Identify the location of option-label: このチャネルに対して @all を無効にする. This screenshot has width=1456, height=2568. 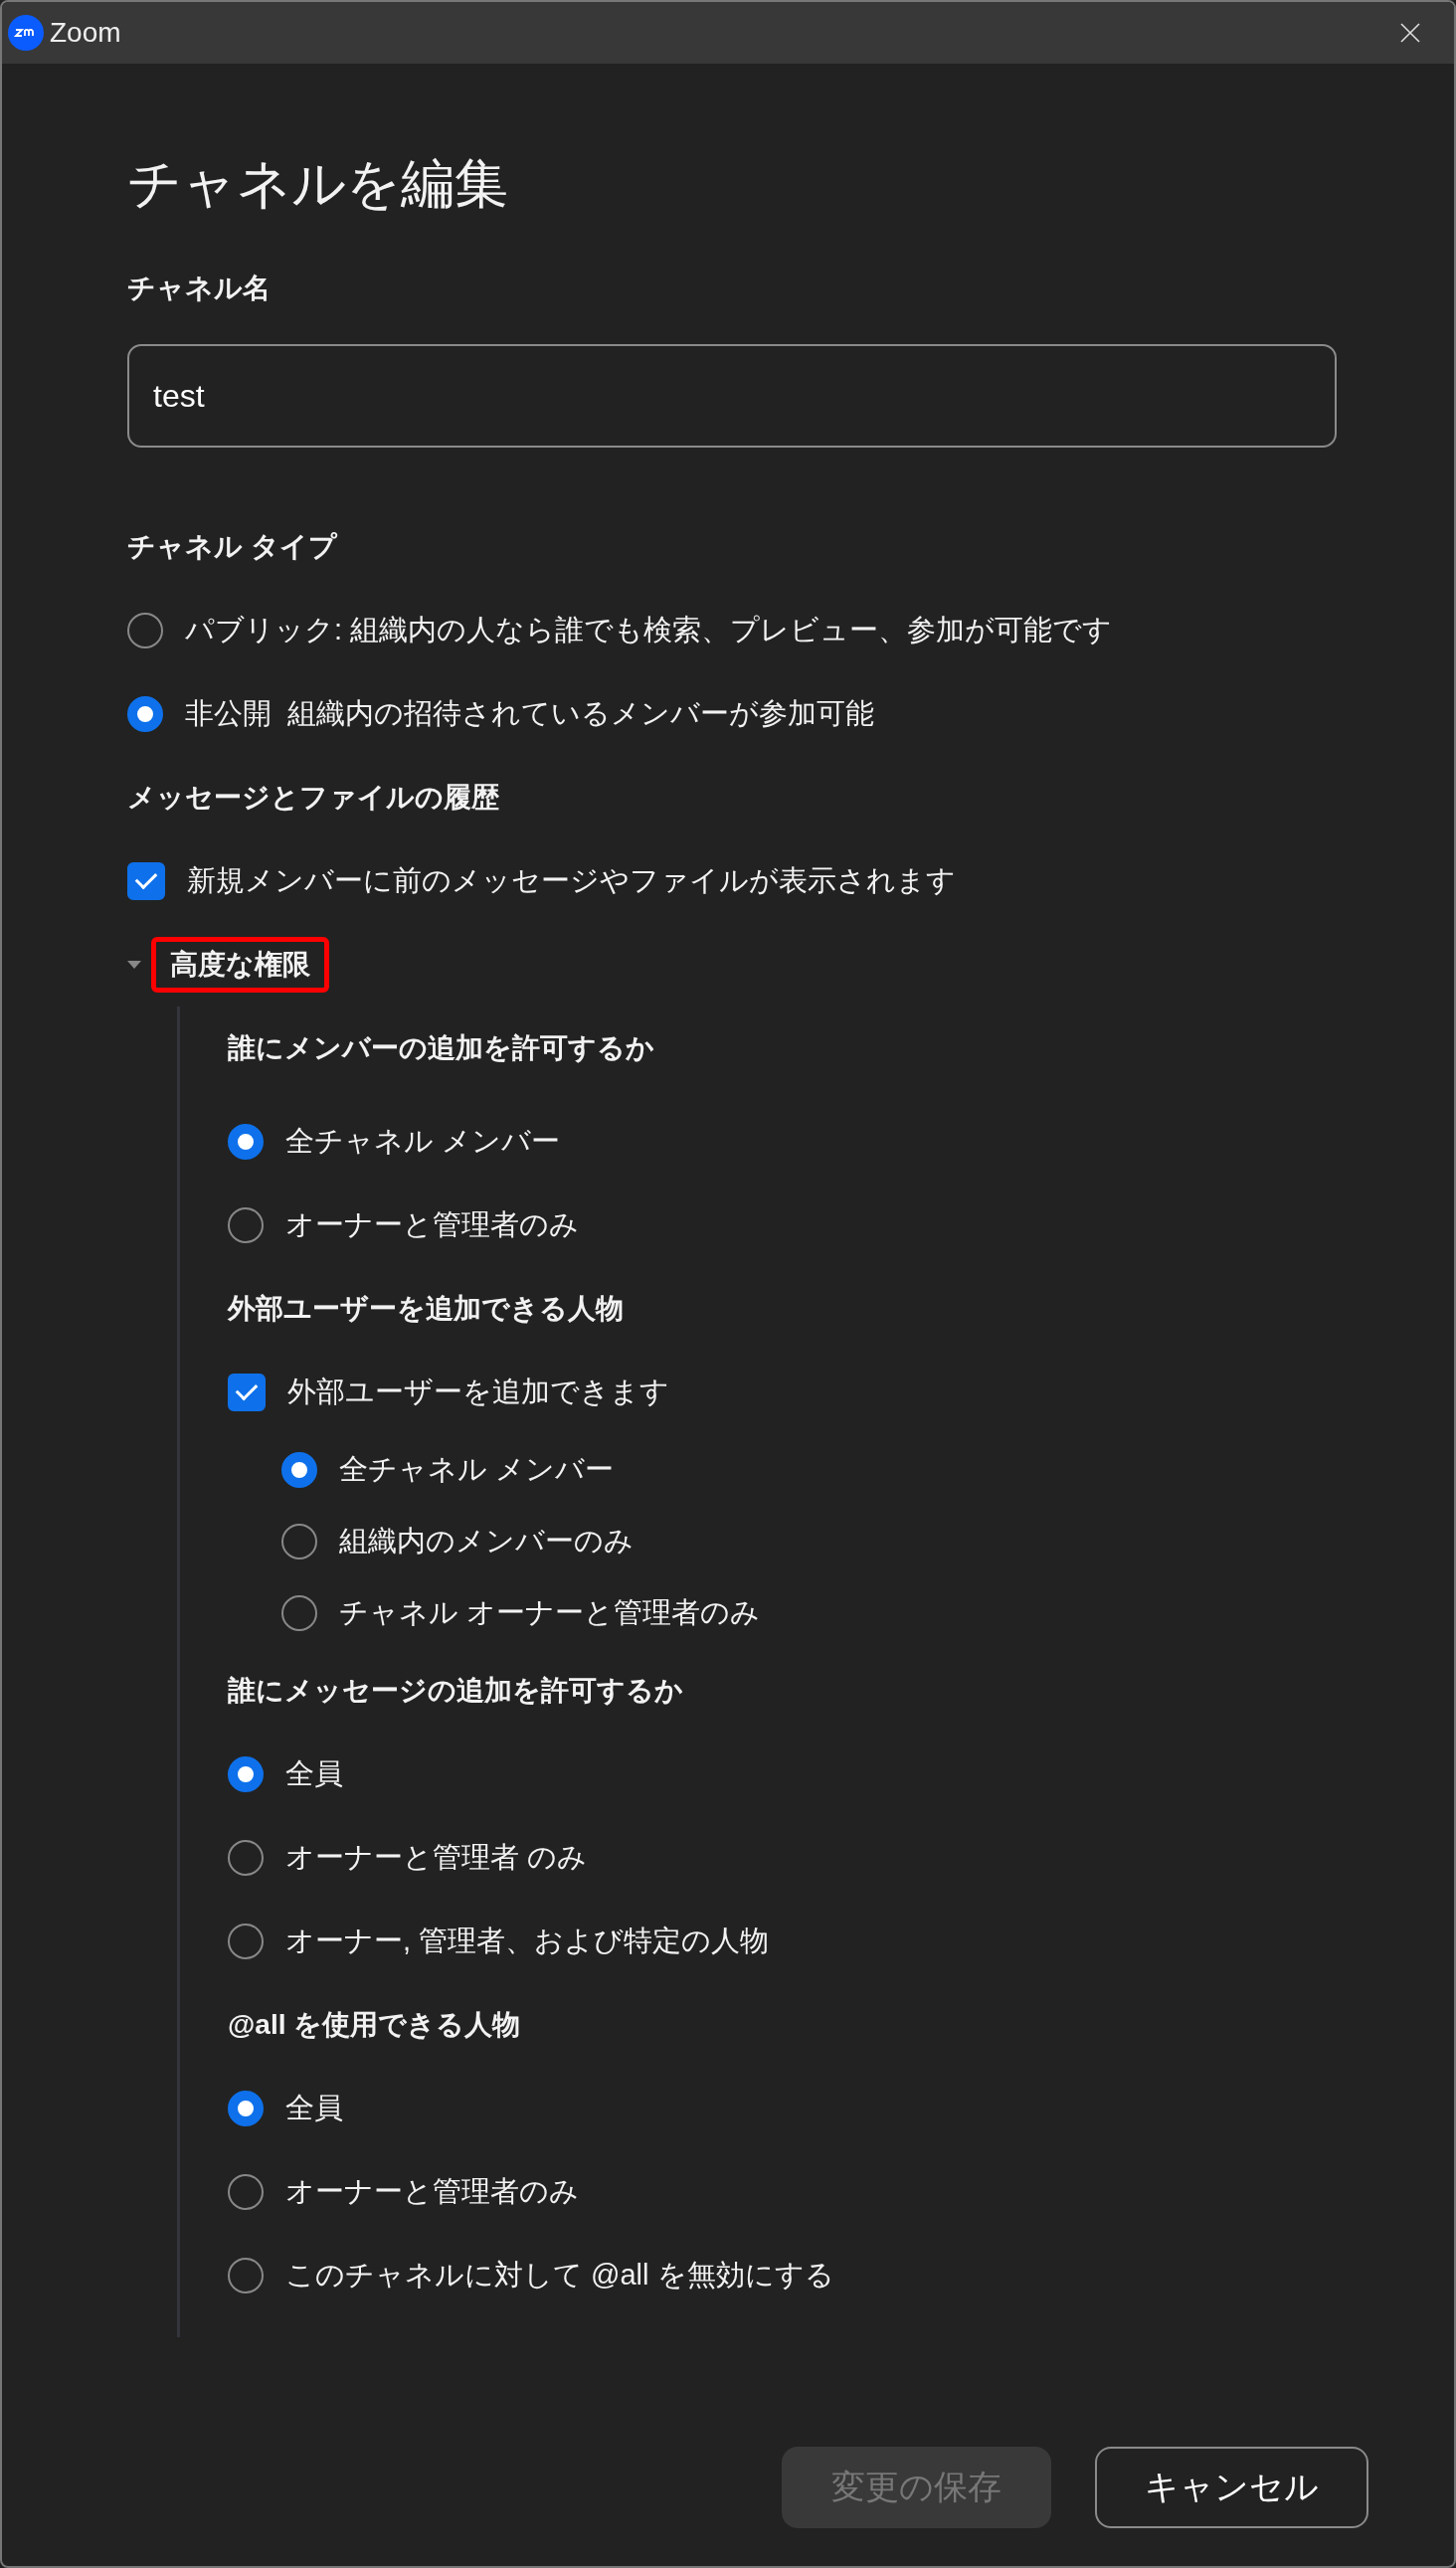
(559, 2275).